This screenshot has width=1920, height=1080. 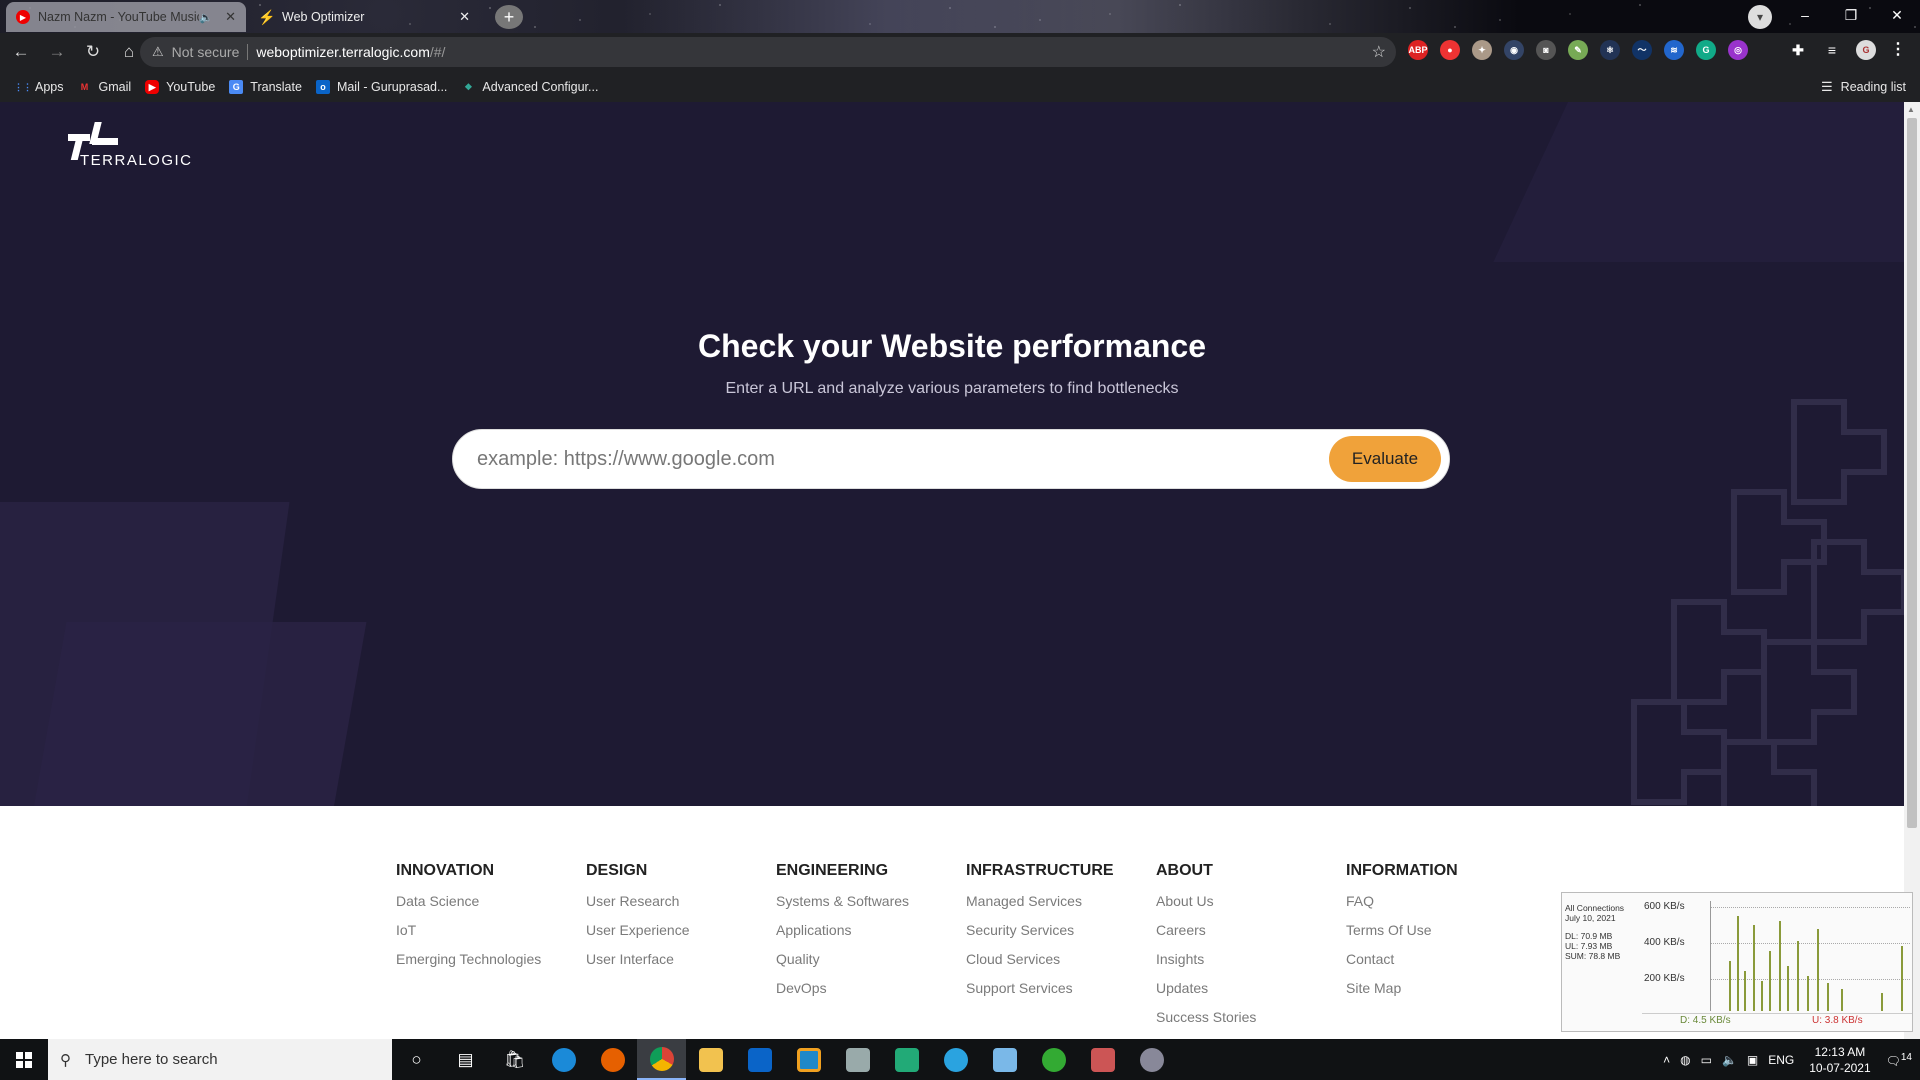 What do you see at coordinates (1738, 50) in the screenshot?
I see `purple-extension-icon: ◎` at bounding box center [1738, 50].